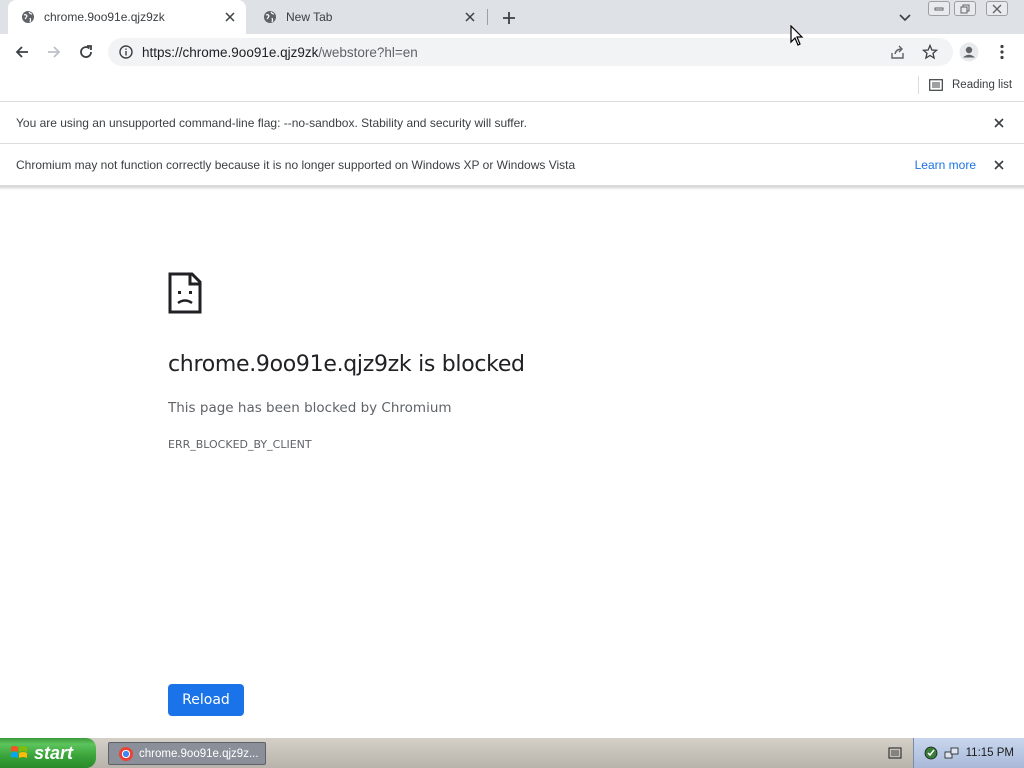 The width and height of the screenshot is (1024, 768). Describe the element at coordinates (126, 52) in the screenshot. I see `info-icon` at that location.